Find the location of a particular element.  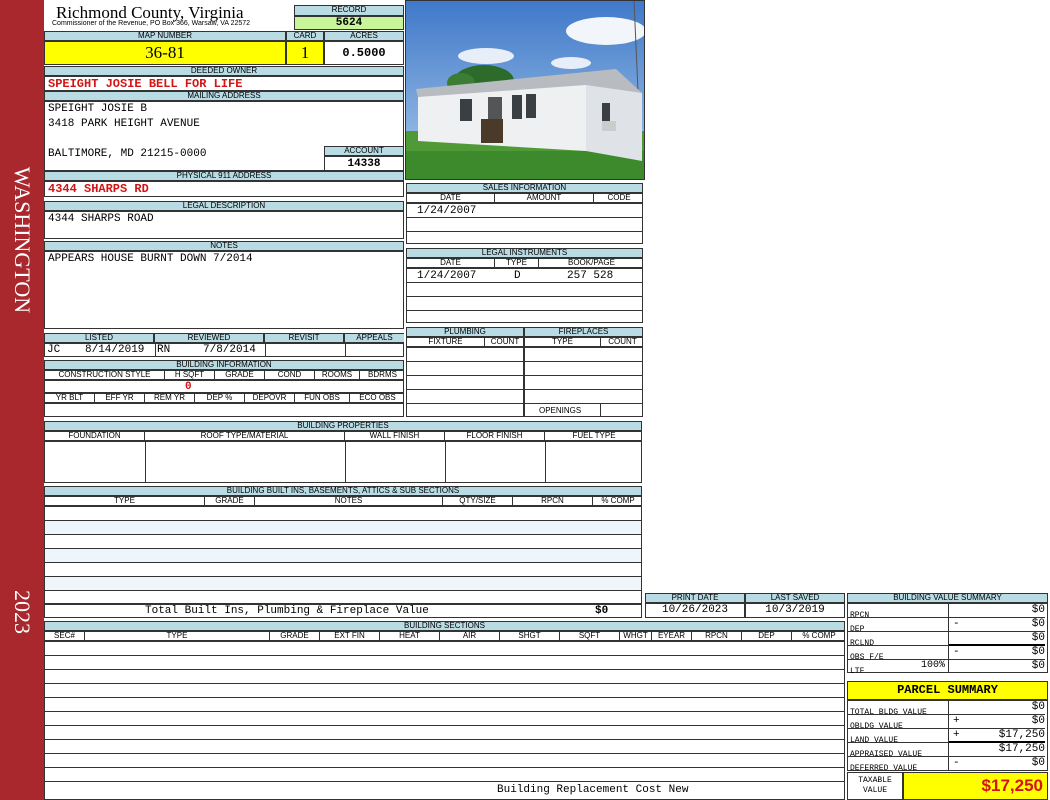

review-values: JC 8/14/2019 RN 7/8/2014 is located at coordinates (224, 350).